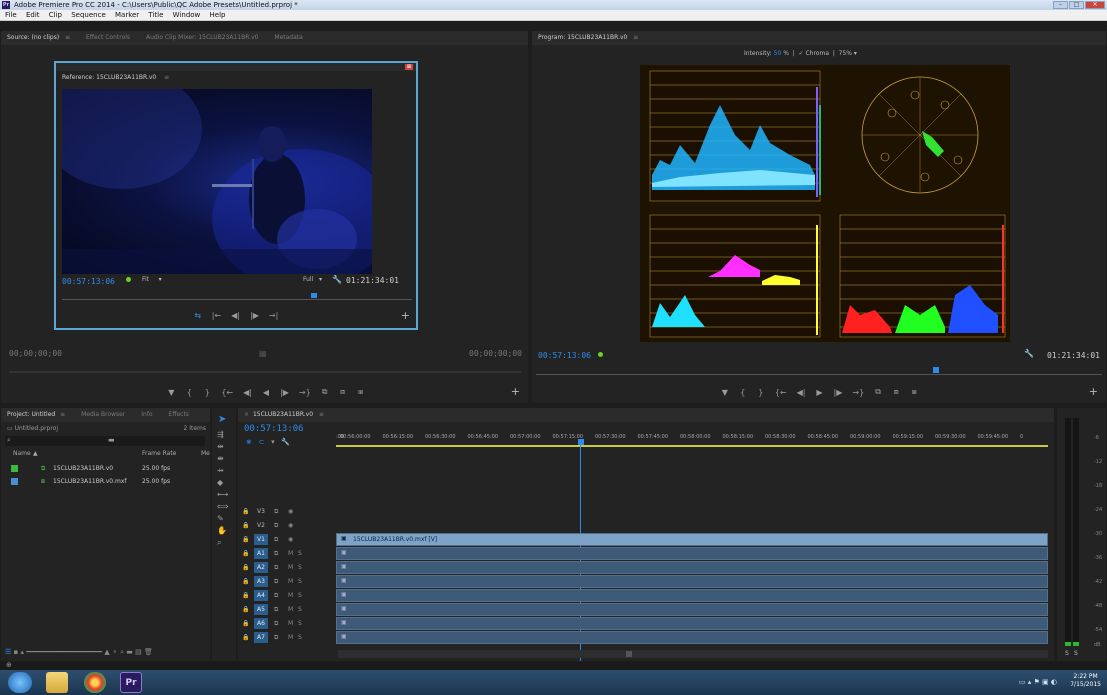 The image size is (1107, 695). What do you see at coordinates (1067, 653) in the screenshot?
I see `solo-left-button: S` at bounding box center [1067, 653].